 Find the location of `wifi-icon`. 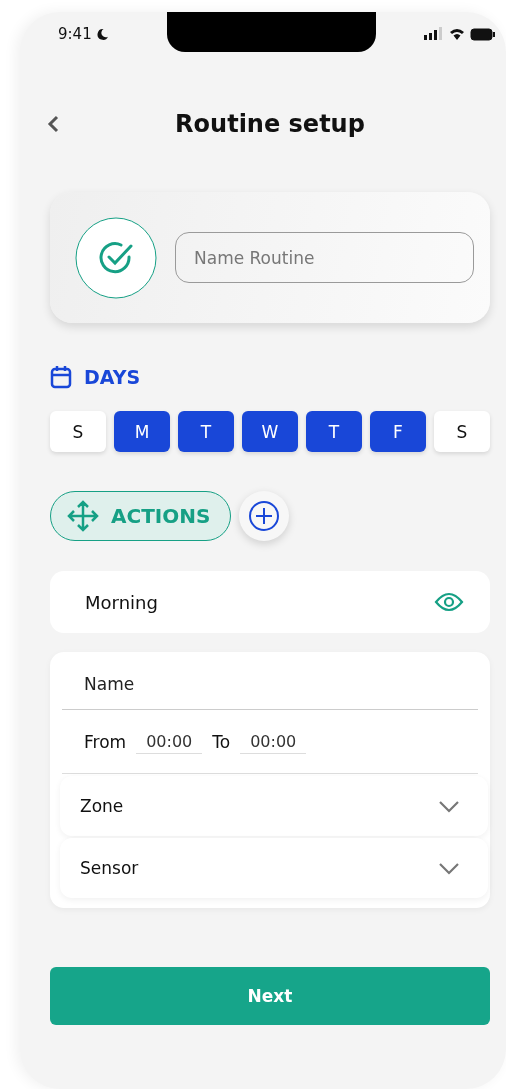

wifi-icon is located at coordinates (457, 34).